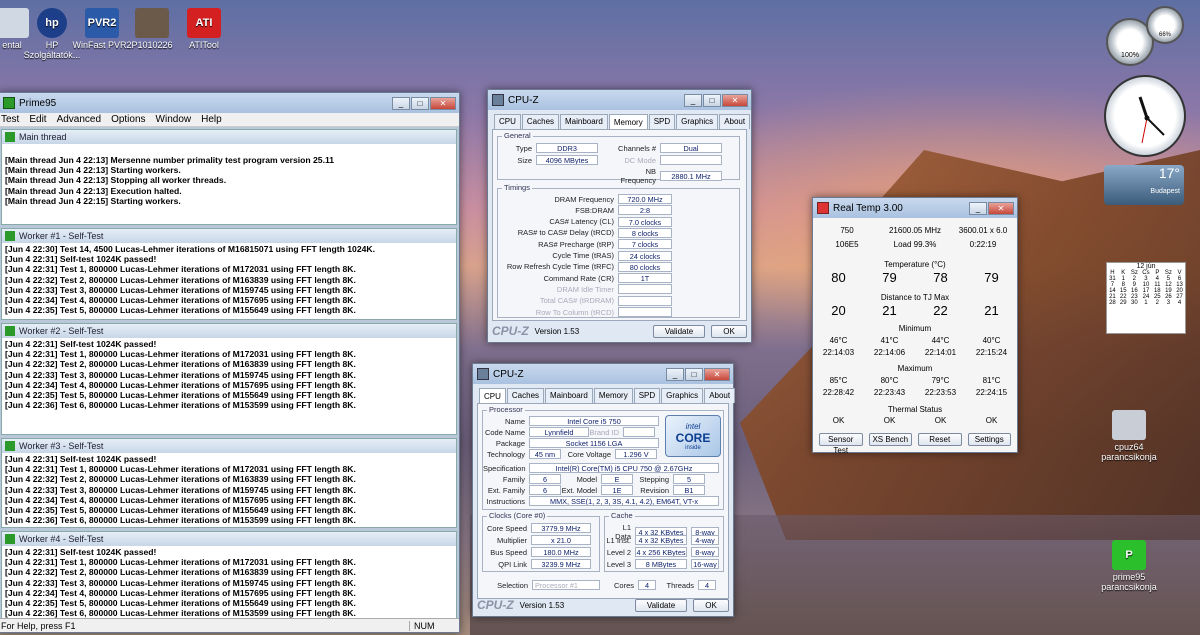 The image size is (1200, 635). Describe the element at coordinates (229, 103) in the screenshot. I see `prime95-titlebar: Prime95 _ □ ✕` at that location.